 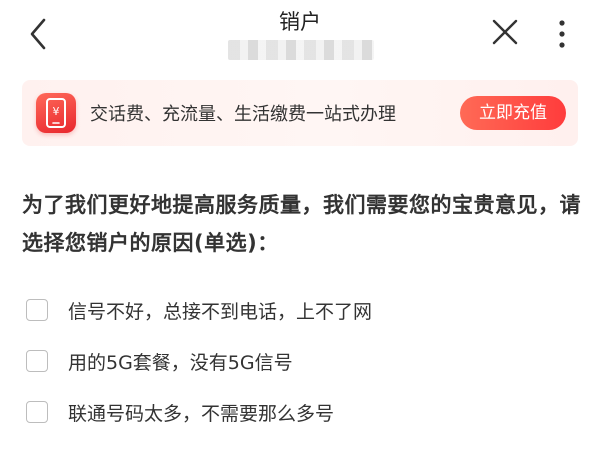 I want to click on option-too-many-numbers: 联通号码太多，不需要那么多号, so click(x=302, y=413).